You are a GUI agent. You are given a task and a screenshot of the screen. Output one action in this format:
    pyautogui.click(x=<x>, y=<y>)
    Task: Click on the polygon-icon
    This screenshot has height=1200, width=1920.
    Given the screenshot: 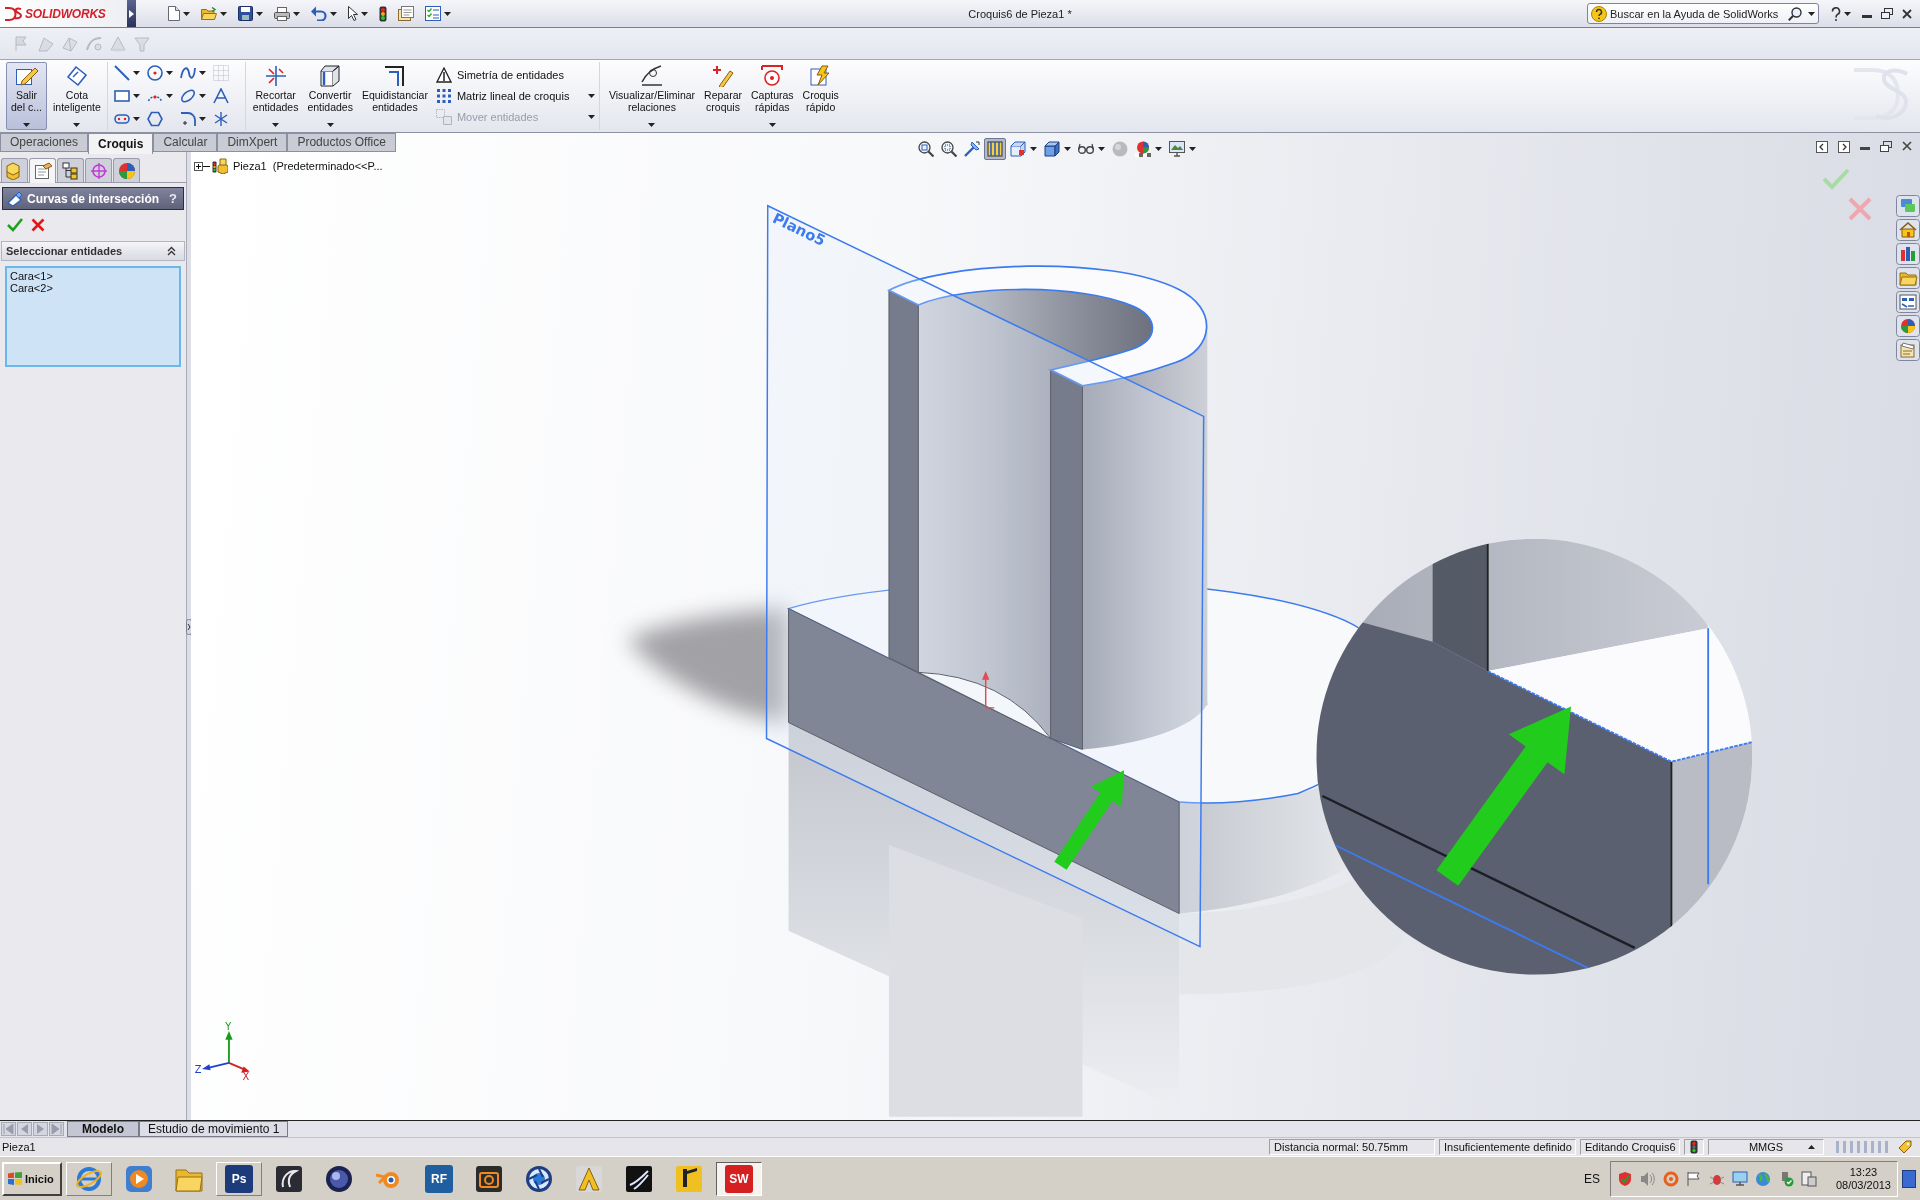 What is the action you would take?
    pyautogui.click(x=154, y=119)
    